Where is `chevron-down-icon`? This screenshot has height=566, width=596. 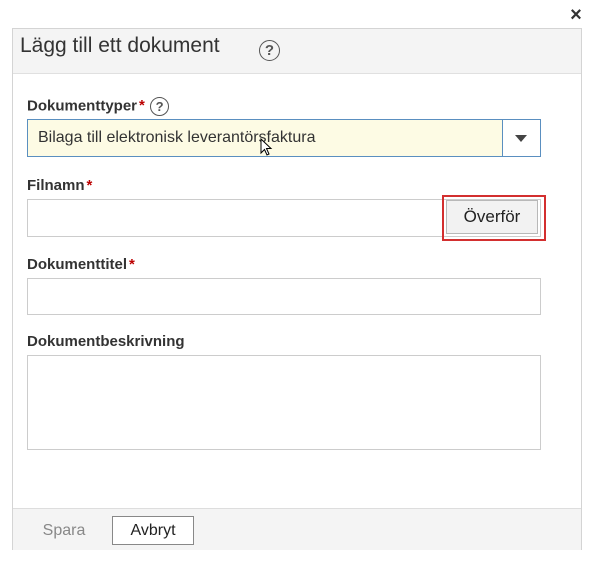 chevron-down-icon is located at coordinates (521, 138).